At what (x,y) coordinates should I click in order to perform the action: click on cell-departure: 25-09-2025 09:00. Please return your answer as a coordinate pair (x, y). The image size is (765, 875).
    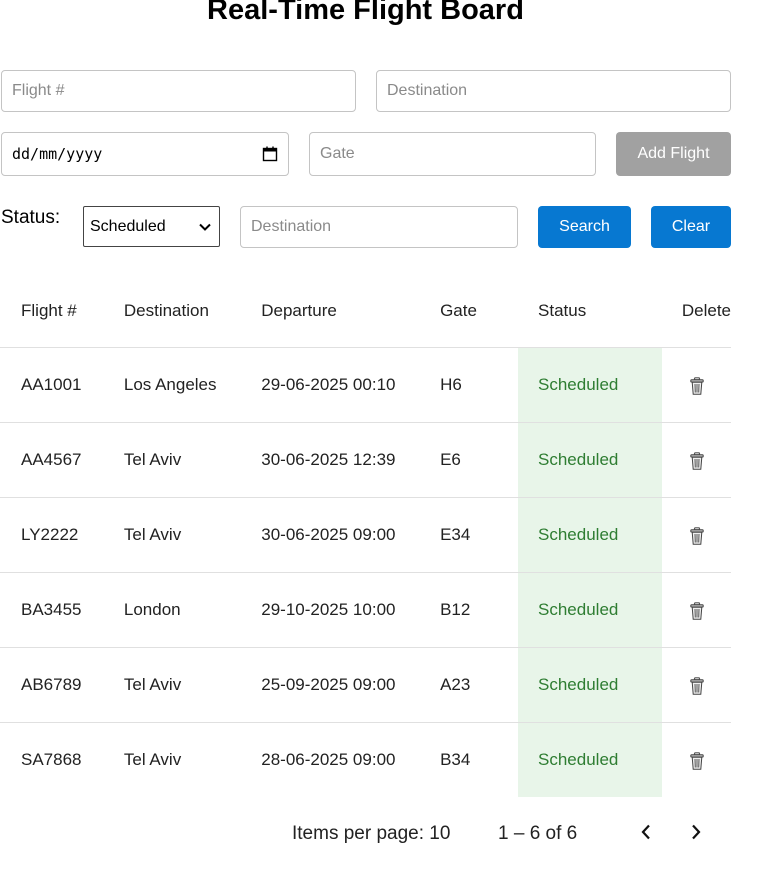
    Looking at the image, I should click on (351, 685).